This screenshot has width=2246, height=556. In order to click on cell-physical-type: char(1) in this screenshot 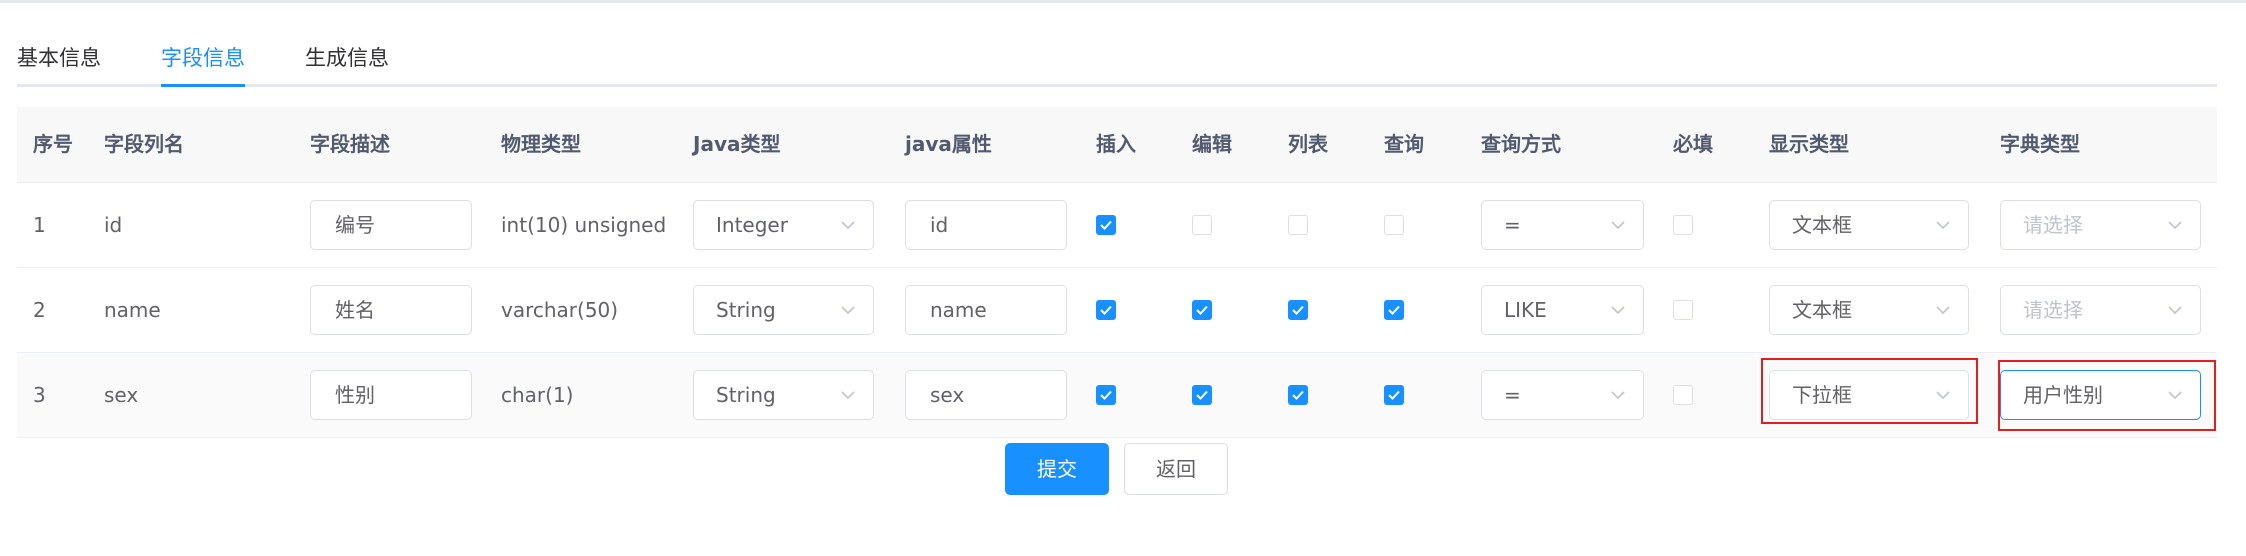, I will do `click(537, 395)`.